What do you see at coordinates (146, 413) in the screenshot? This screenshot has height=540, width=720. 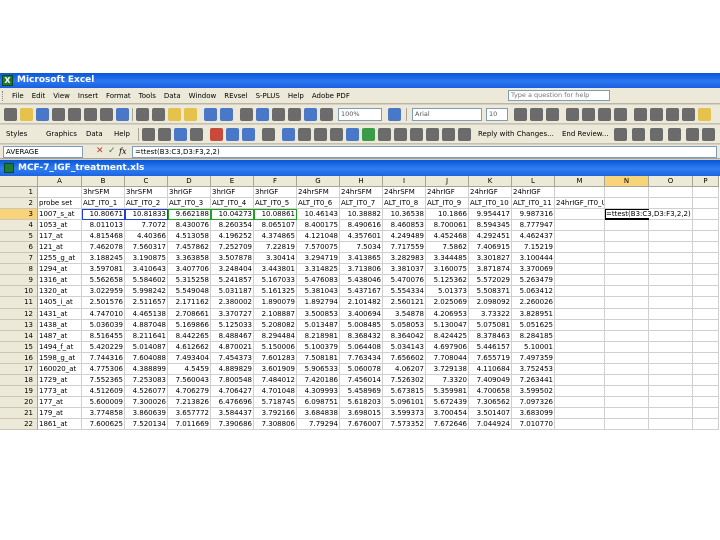 I see `cell: 3.860639` at bounding box center [146, 413].